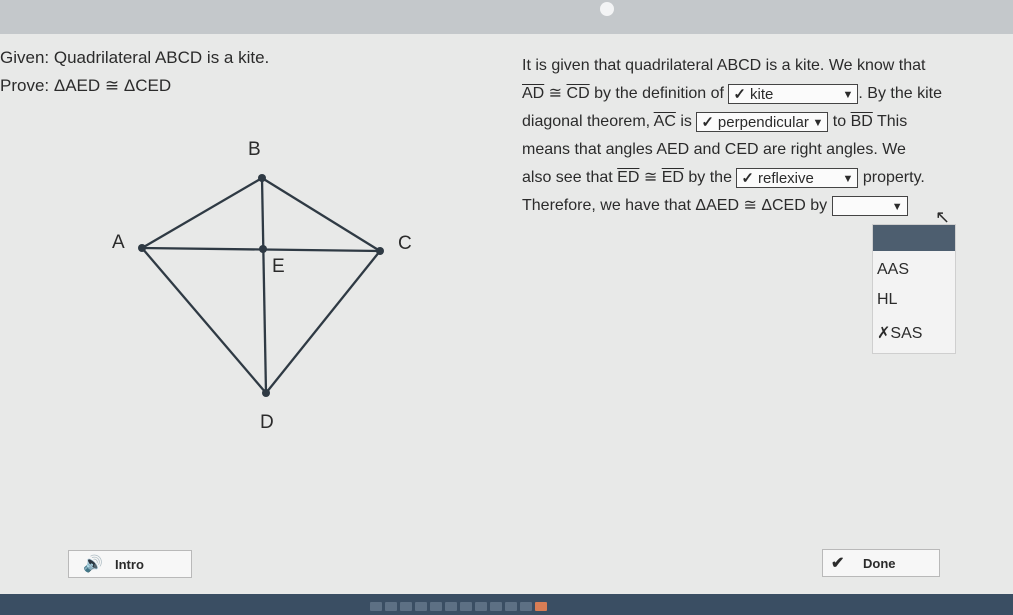 This screenshot has height=615, width=1013. I want to click on segment-BC, so click(321, 214).